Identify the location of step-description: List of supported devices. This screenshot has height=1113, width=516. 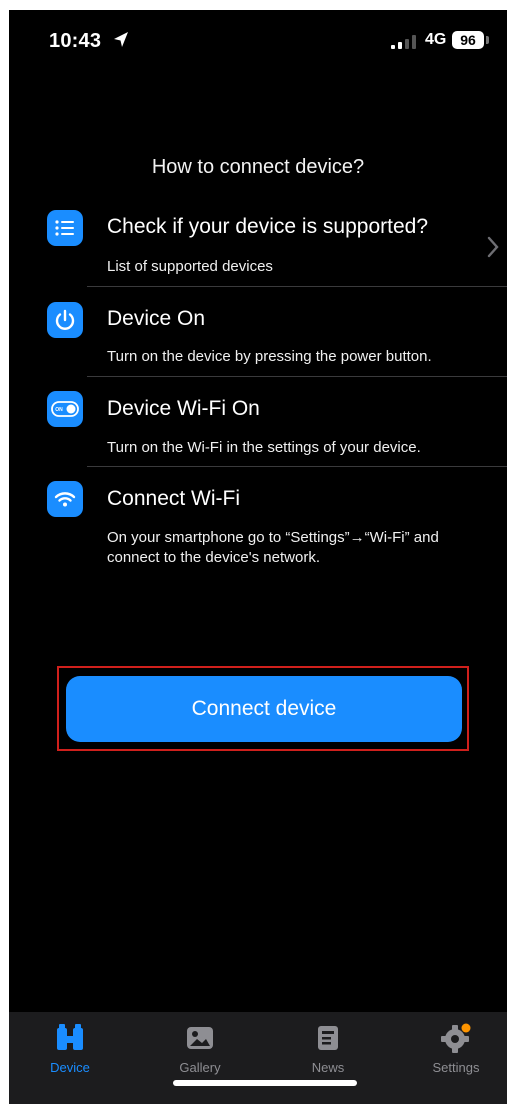
(190, 266).